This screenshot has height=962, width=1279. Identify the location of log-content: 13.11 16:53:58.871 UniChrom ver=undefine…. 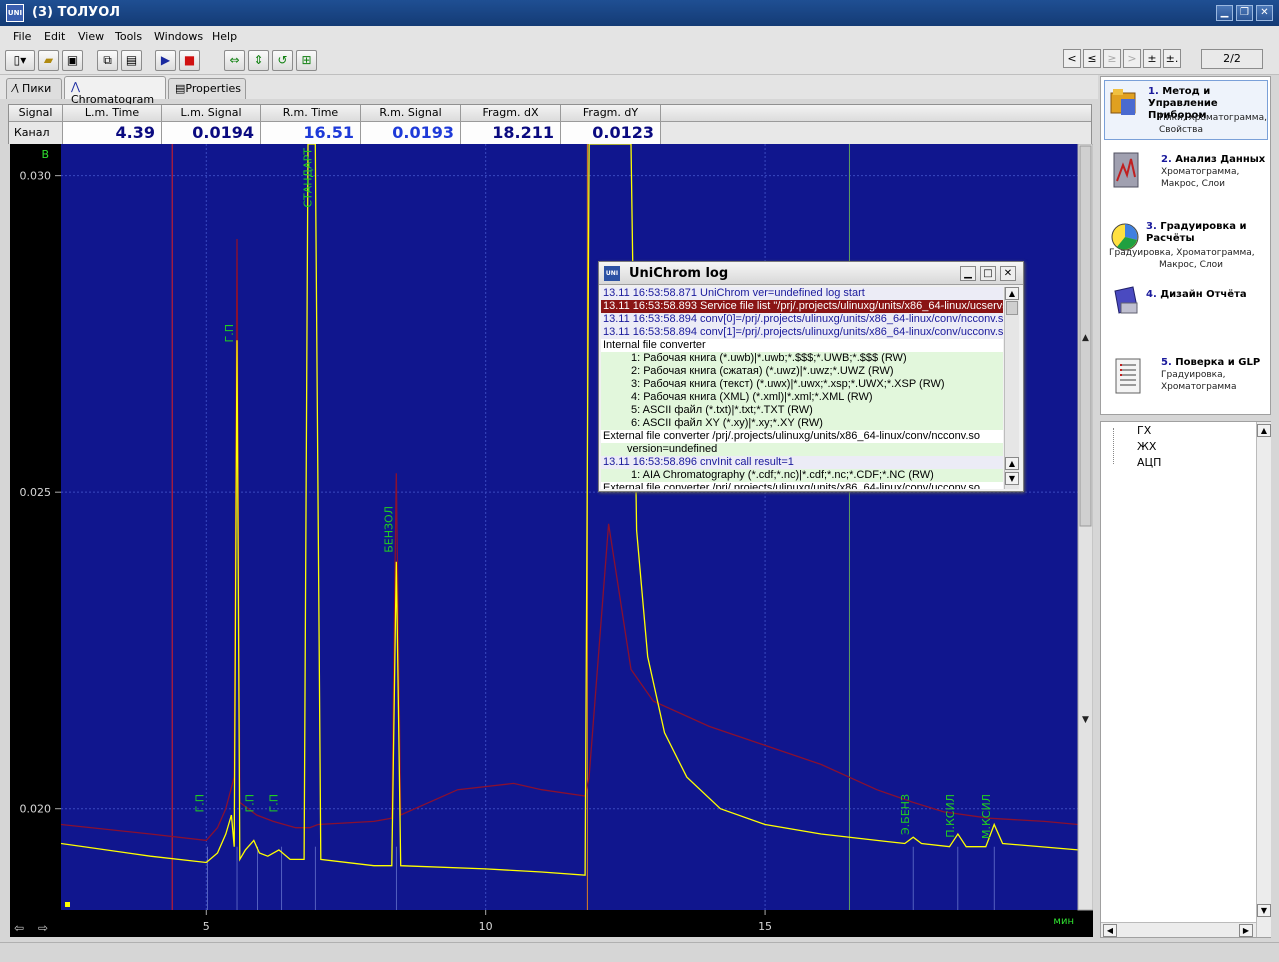
(802, 388).